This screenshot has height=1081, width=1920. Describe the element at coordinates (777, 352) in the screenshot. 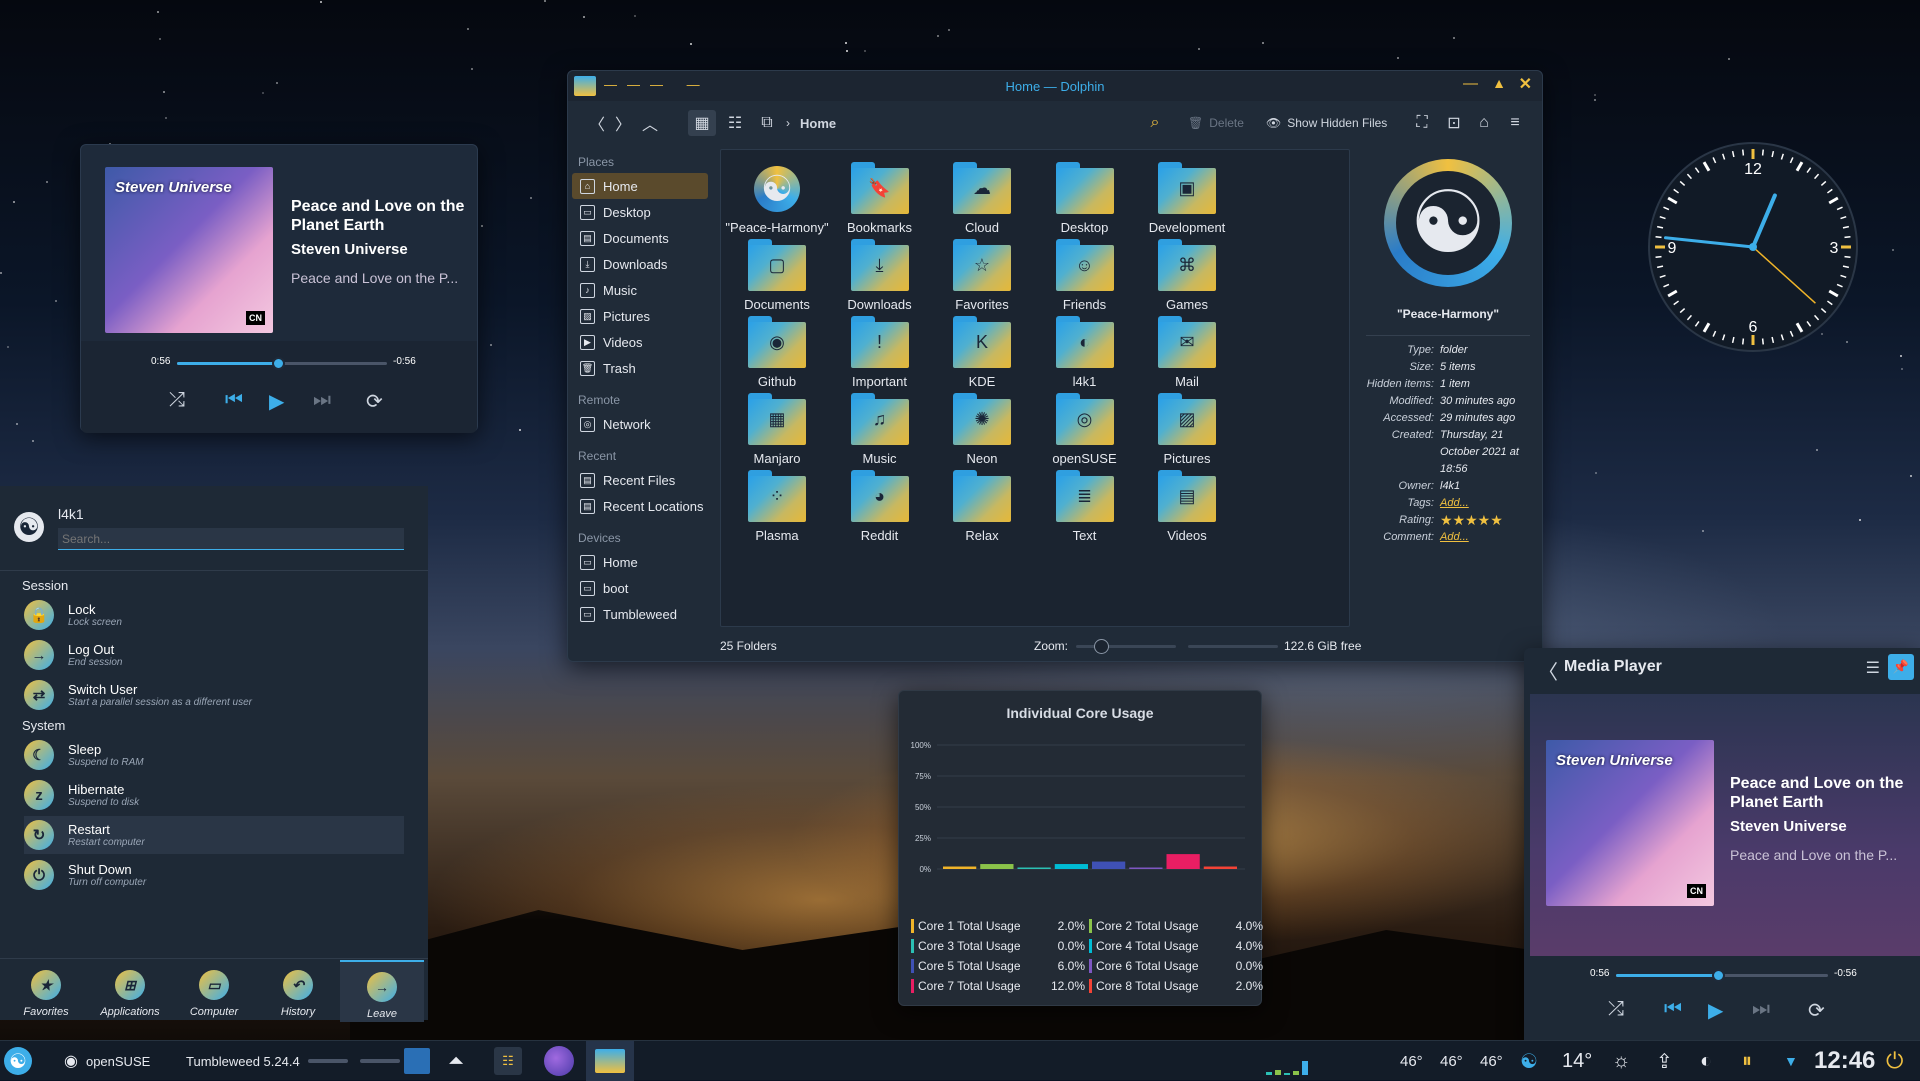

I see `file-item: ◉ Github` at that location.